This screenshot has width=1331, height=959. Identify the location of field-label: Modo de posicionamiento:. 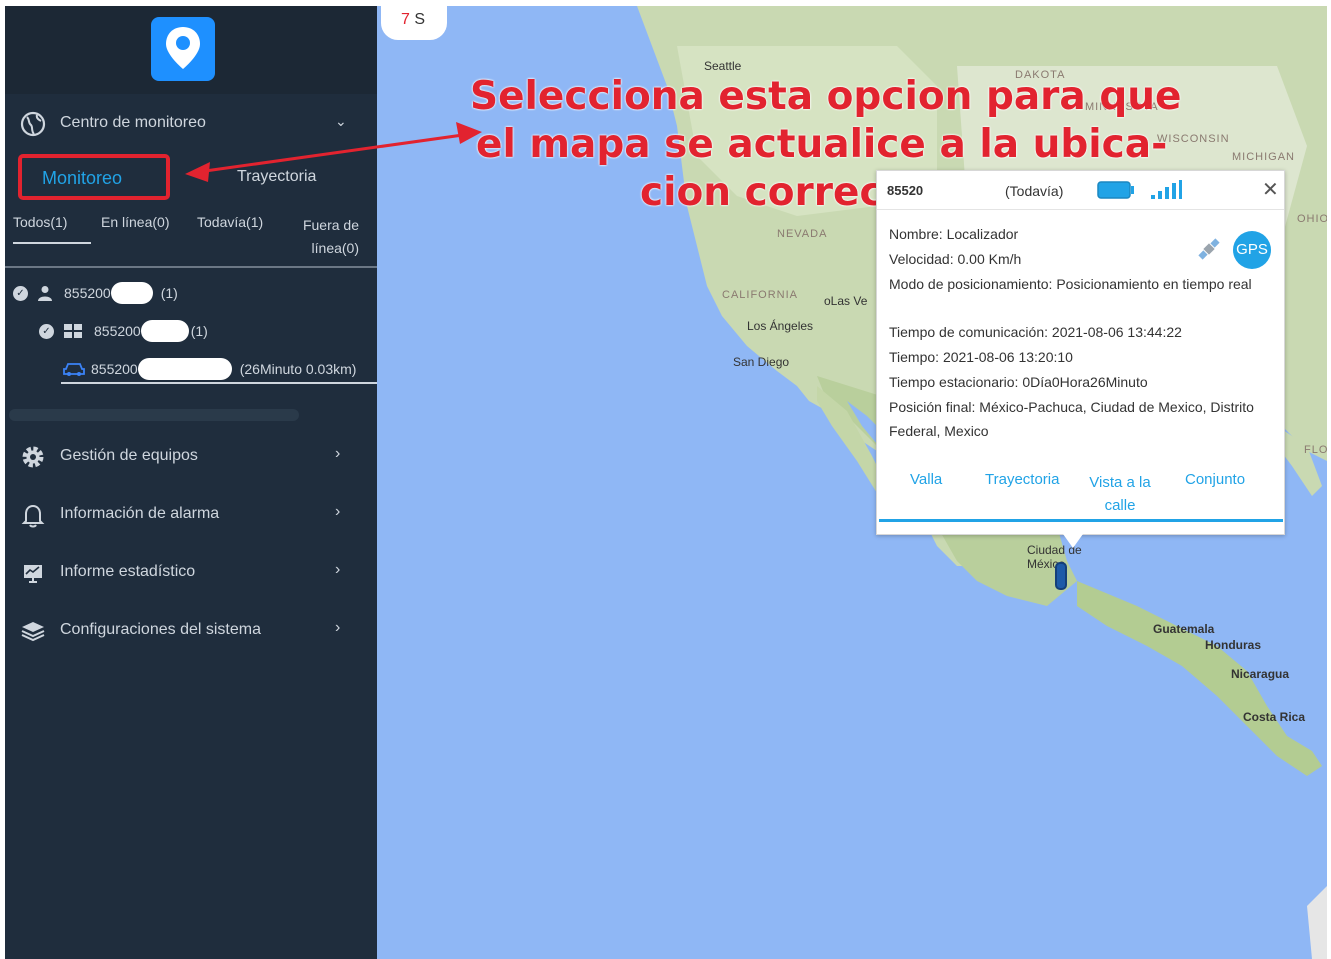
(971, 284).